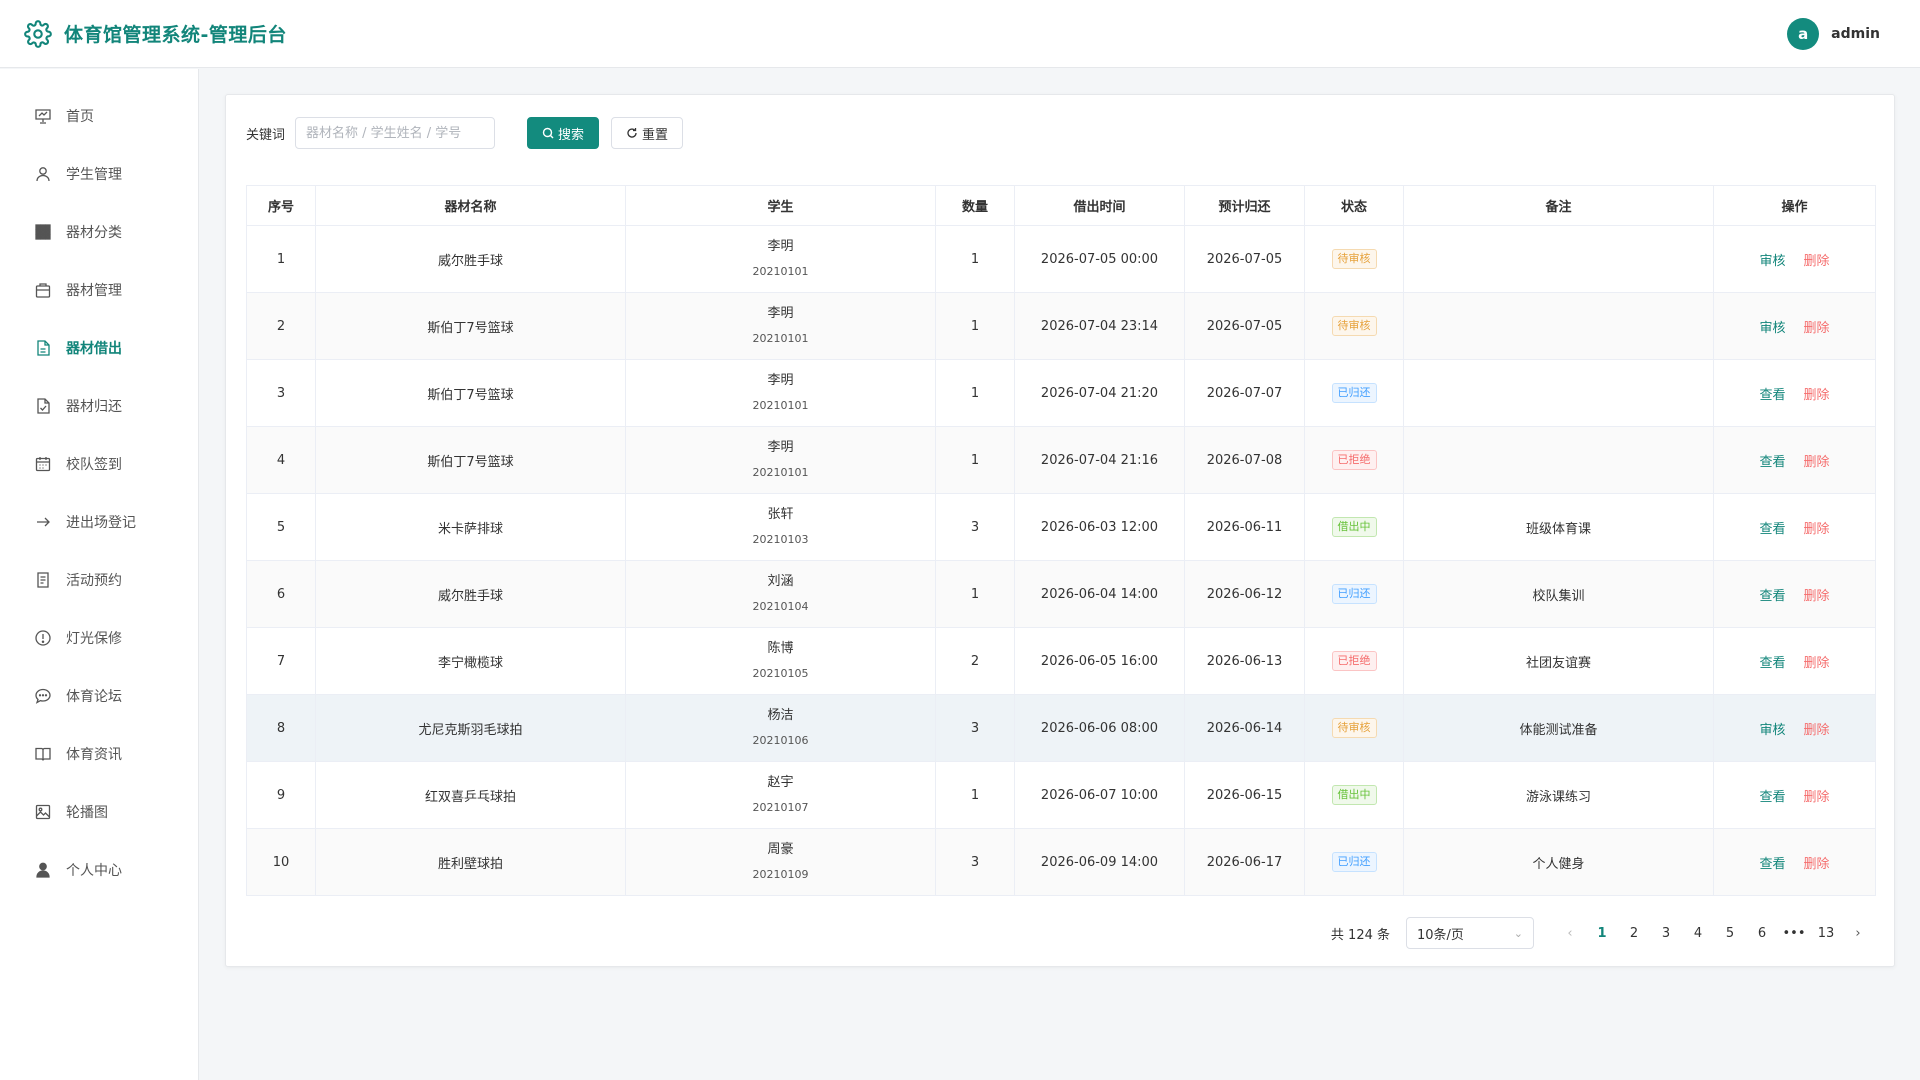  What do you see at coordinates (1354, 527) in the screenshot?
I see `status-cell: 借出中` at bounding box center [1354, 527].